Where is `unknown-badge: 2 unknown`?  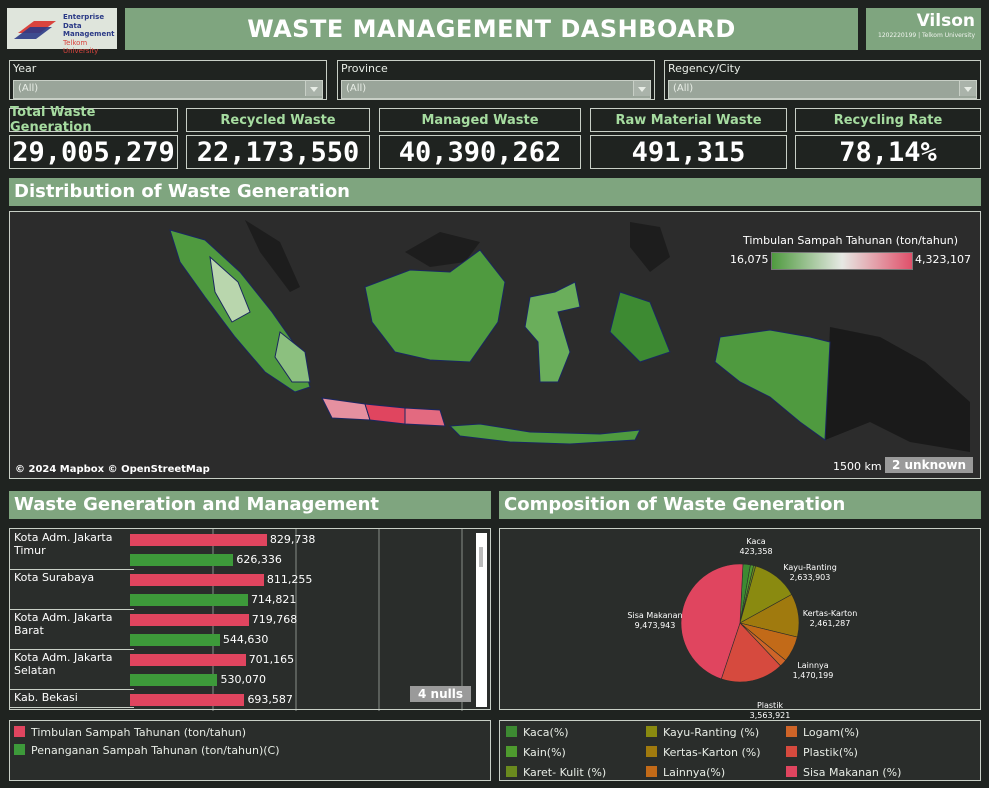
unknown-badge: 2 unknown is located at coordinates (928, 465).